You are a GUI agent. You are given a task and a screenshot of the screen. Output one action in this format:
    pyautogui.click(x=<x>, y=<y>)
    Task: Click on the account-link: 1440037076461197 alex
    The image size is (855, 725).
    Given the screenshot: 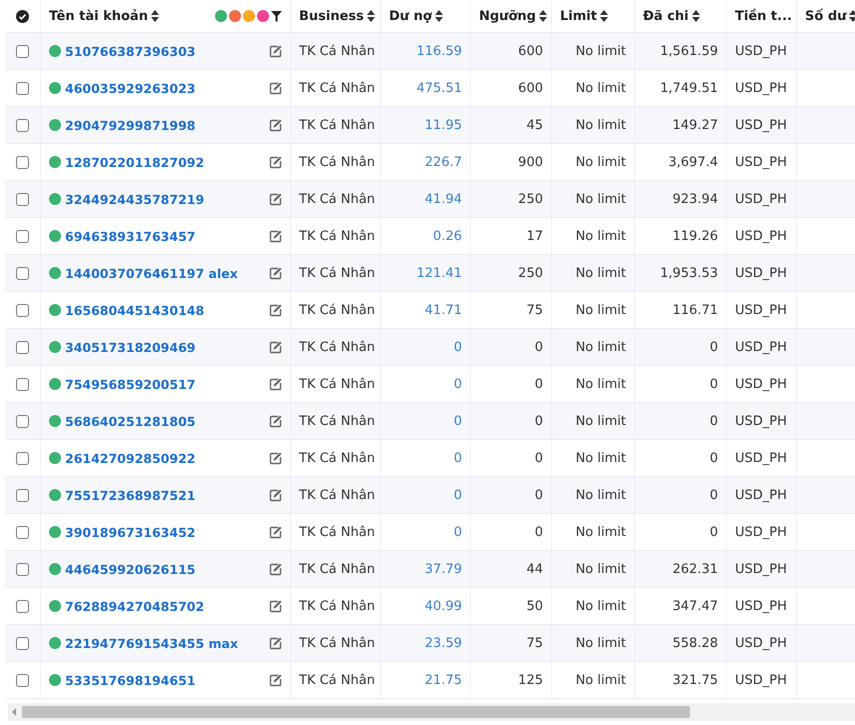 What is the action you would take?
    pyautogui.click(x=151, y=273)
    